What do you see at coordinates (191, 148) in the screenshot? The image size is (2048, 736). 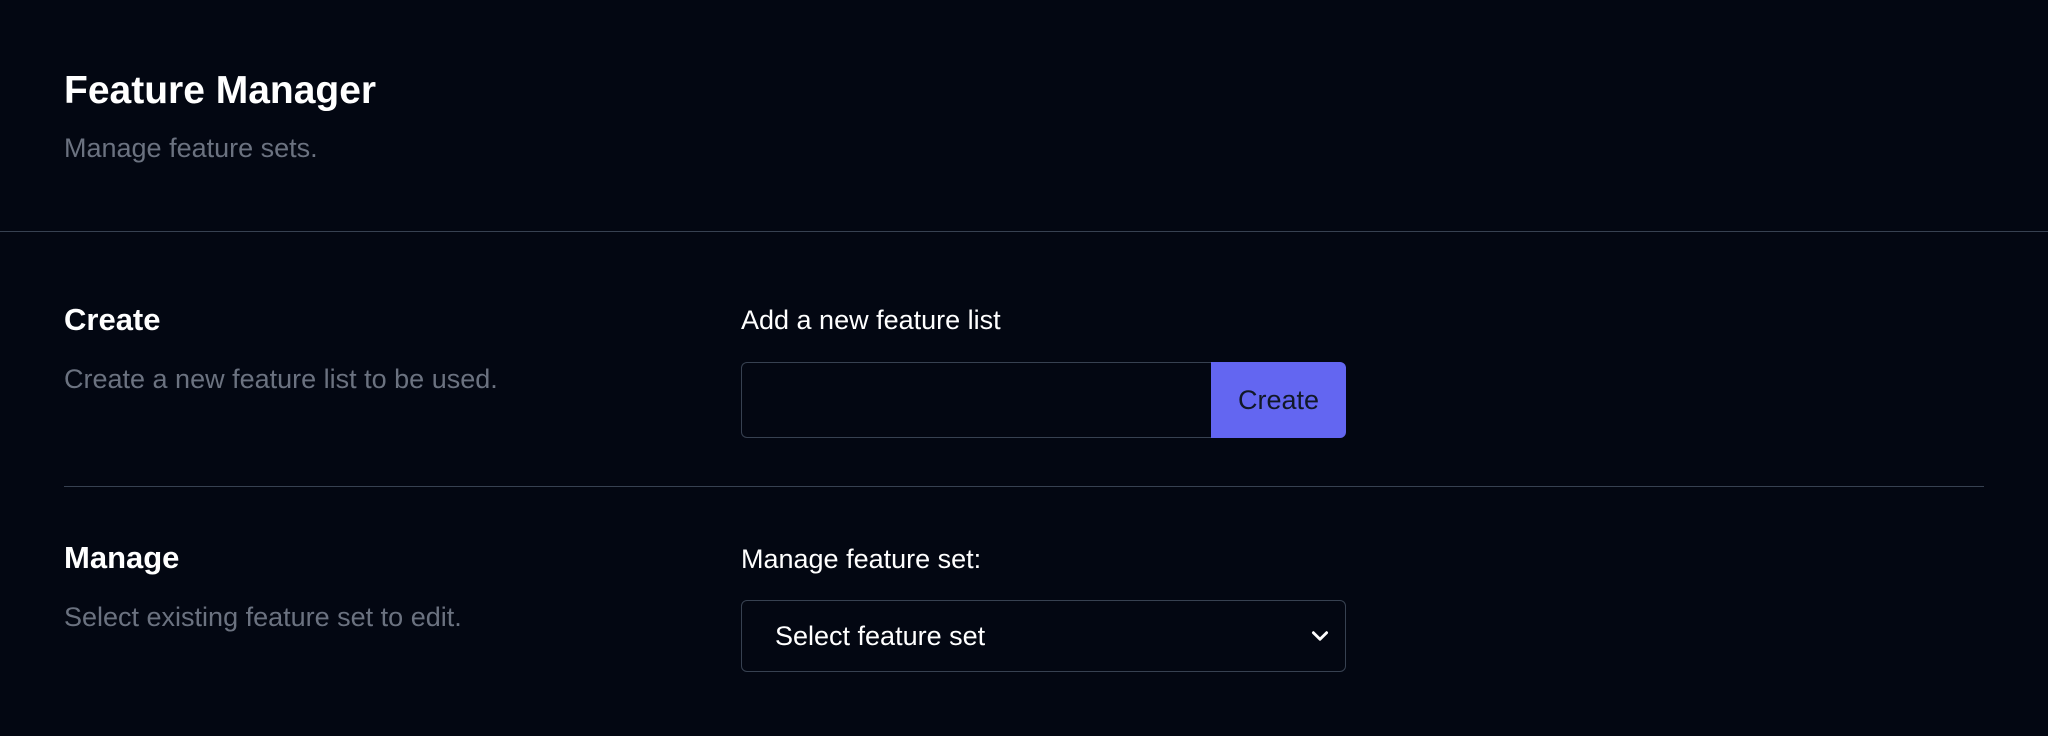 I see `page-subtitle: Manage feature sets.` at bounding box center [191, 148].